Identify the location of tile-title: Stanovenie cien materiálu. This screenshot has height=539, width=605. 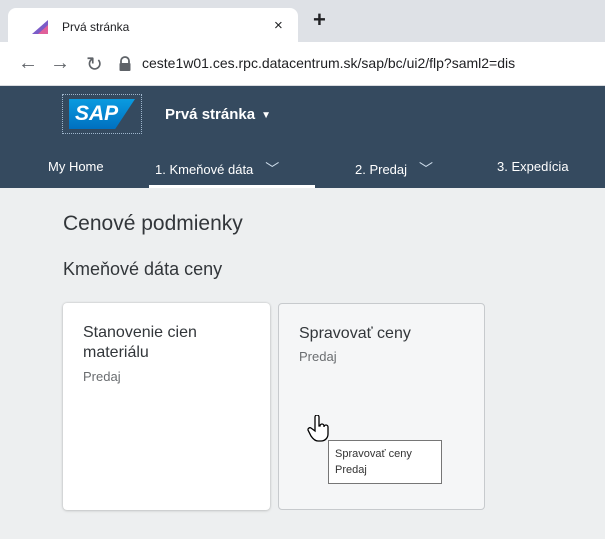
(140, 342).